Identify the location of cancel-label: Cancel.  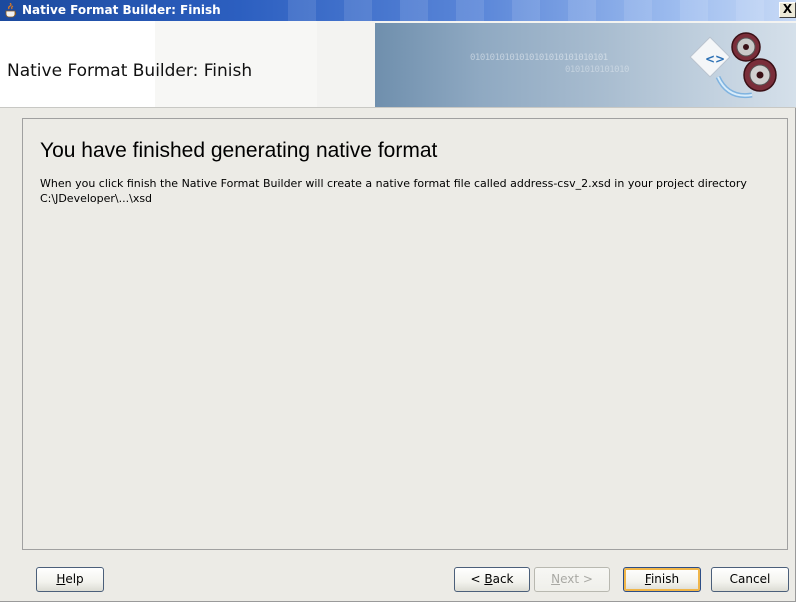
(750, 579).